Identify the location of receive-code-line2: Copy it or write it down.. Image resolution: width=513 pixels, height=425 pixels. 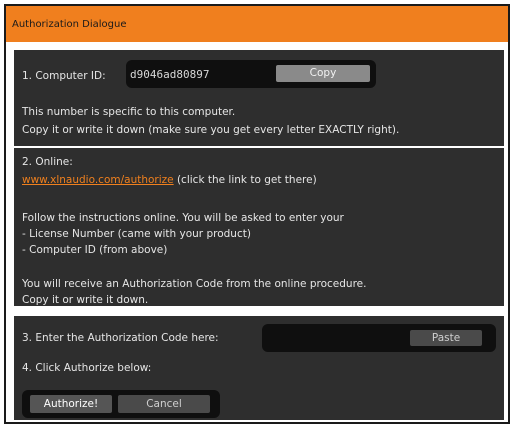
(85, 300).